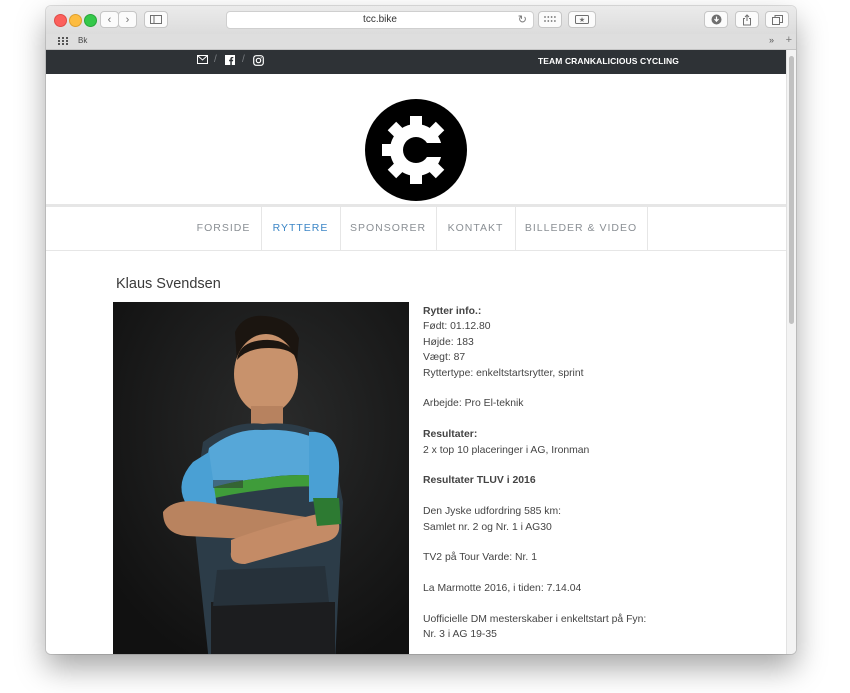  I want to click on apps-grid-icon, so click(63, 42).